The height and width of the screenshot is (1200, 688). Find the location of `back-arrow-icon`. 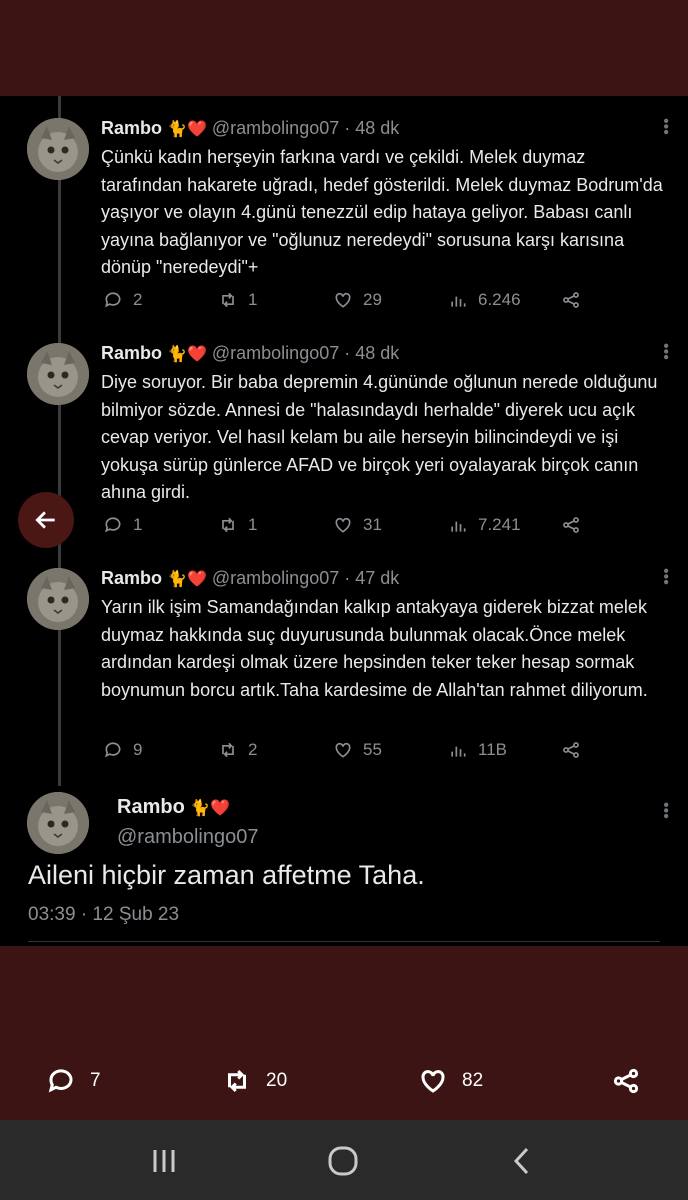

back-arrow-icon is located at coordinates (45, 520).